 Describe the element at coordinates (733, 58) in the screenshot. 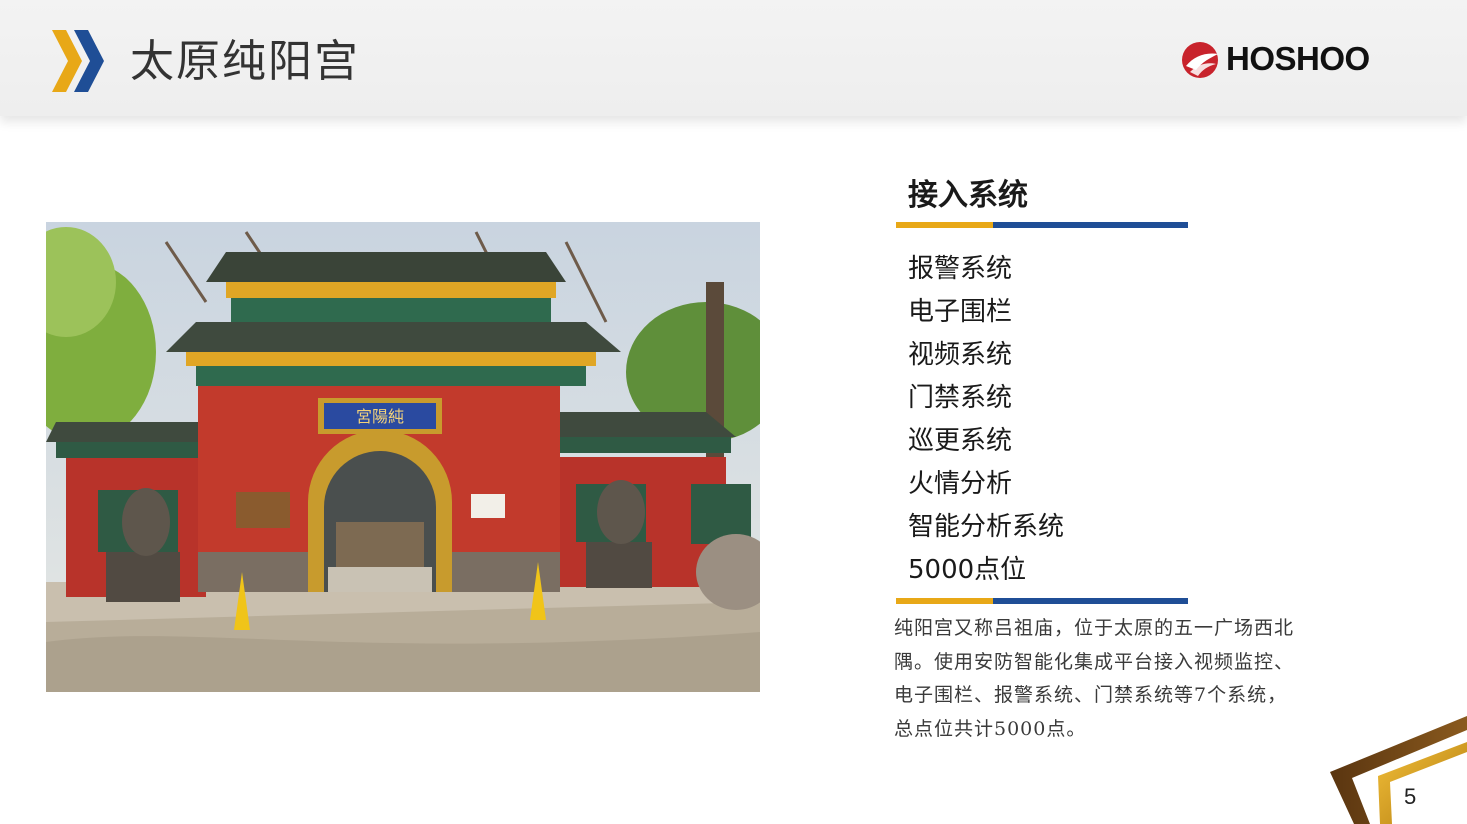

I see `slide-header: 太原纯阳宫 HOSHOO` at that location.